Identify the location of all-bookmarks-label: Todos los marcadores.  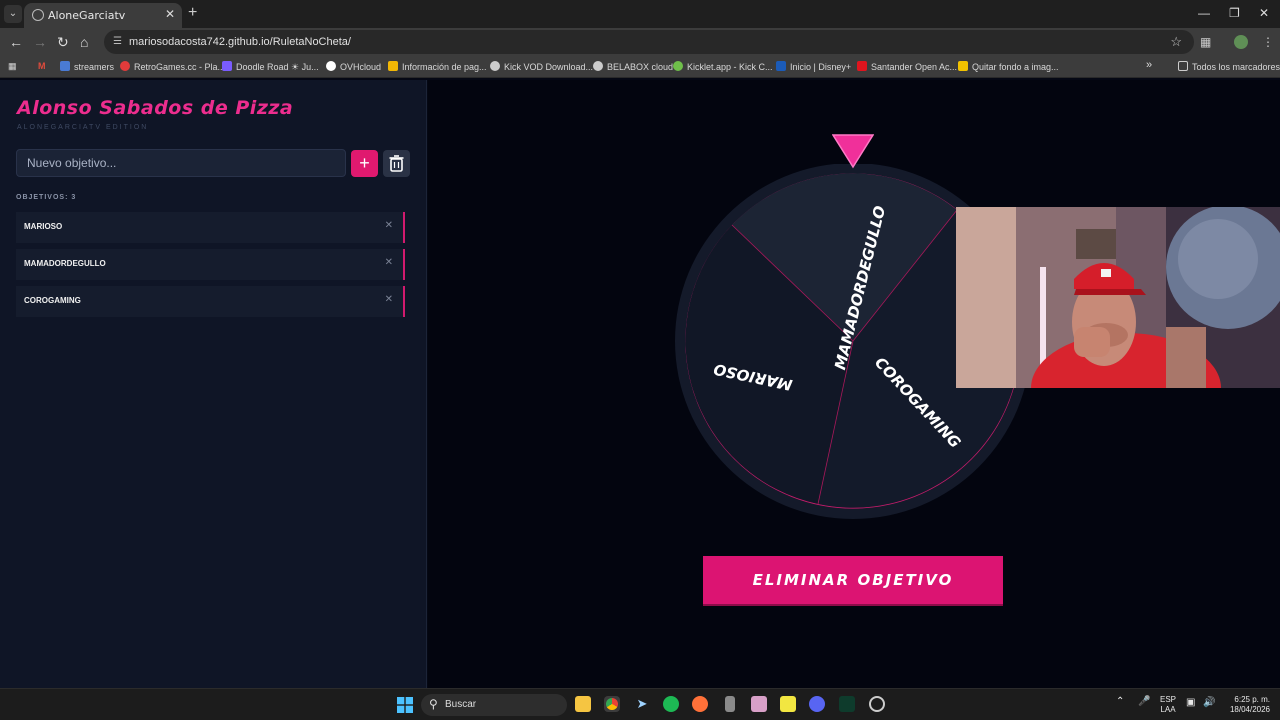
(1236, 67).